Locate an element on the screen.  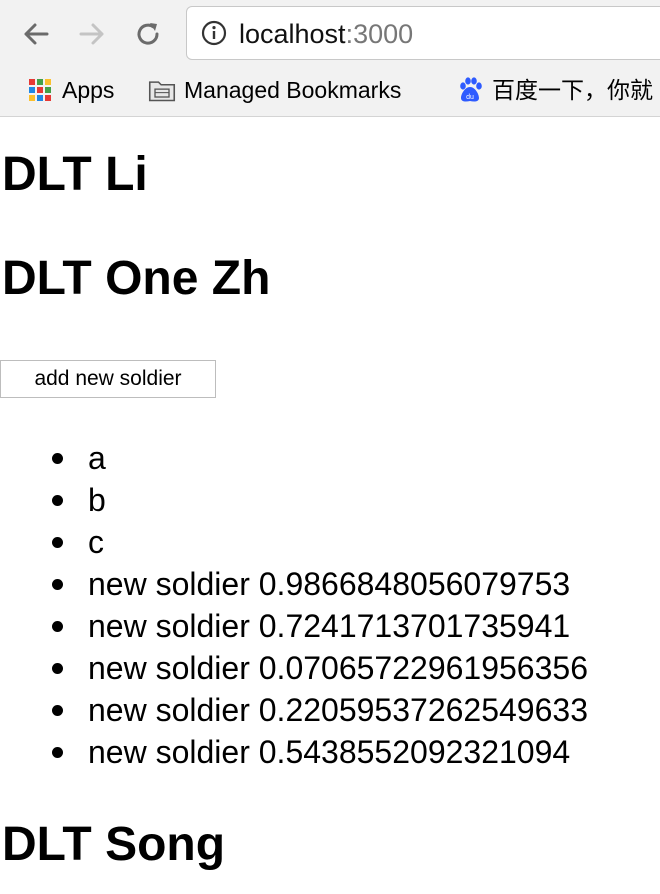
bookmarks-bar: Apps Managed Bookmarks du 百度一下，你就 is located at coordinates (330, 90).